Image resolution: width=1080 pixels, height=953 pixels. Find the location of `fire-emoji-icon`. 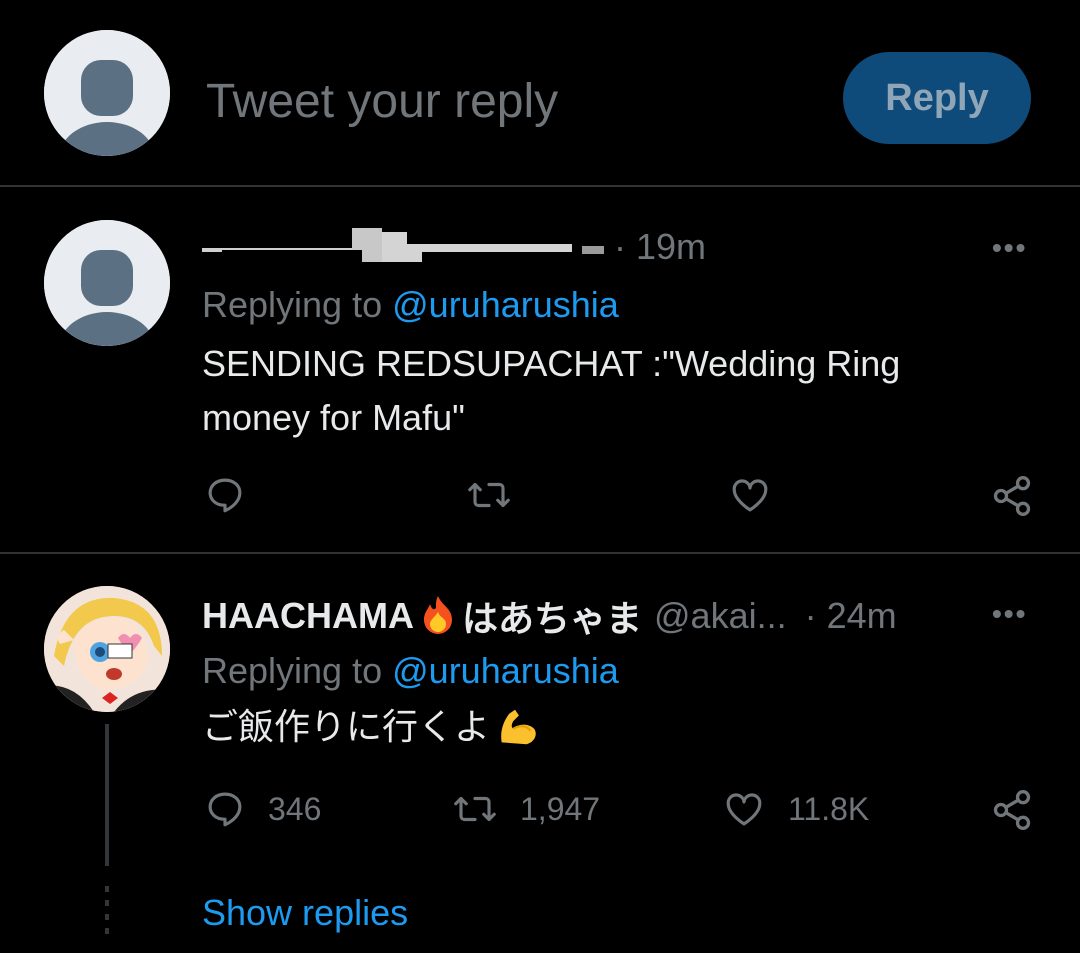

fire-emoji-icon is located at coordinates (437, 615).